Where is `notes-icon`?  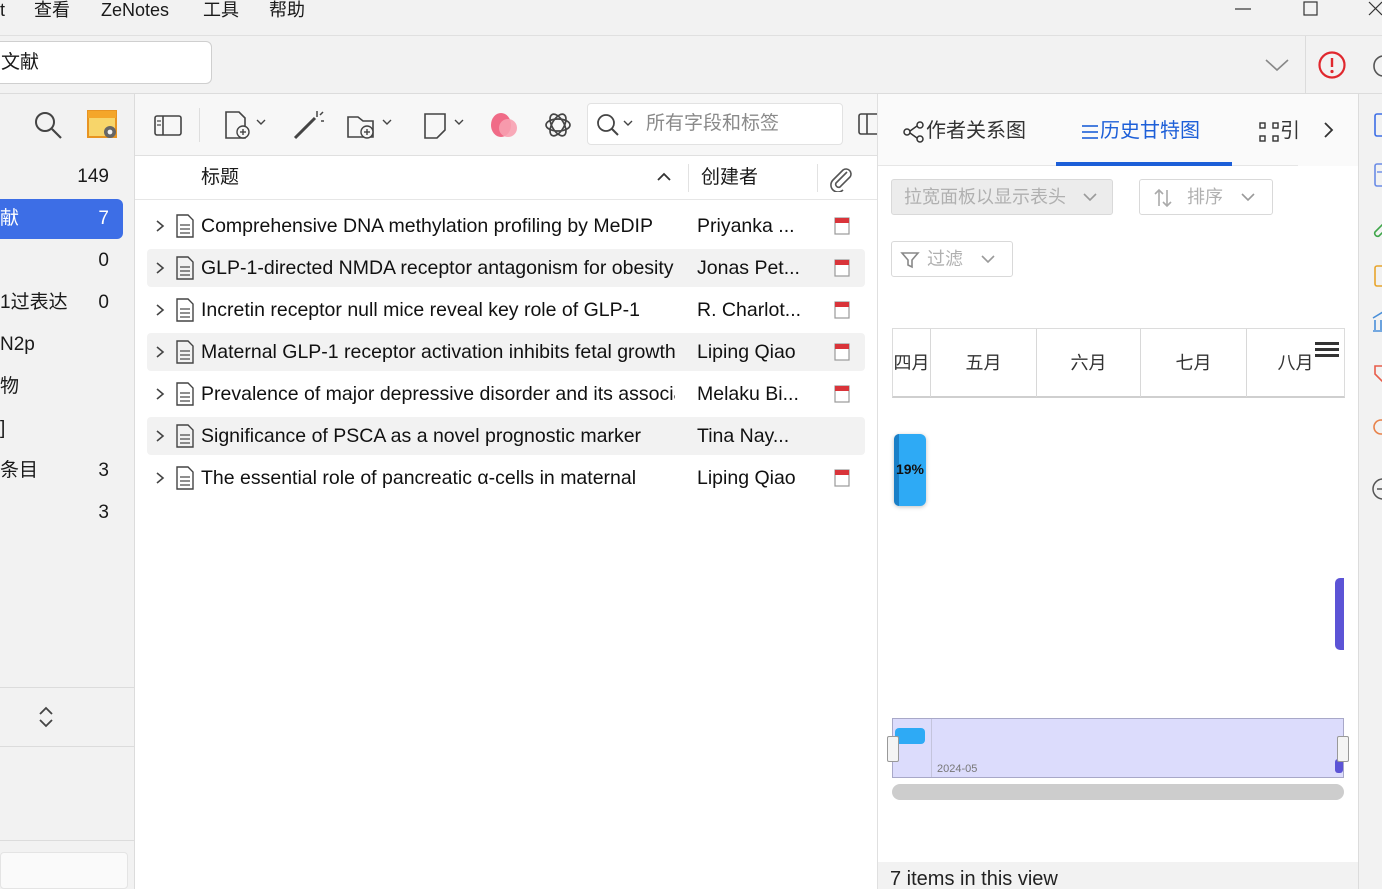
notes-icon is located at coordinates (1376, 276).